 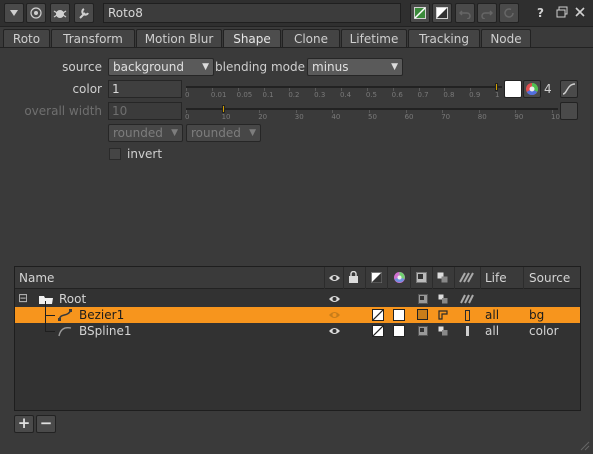 What do you see at coordinates (252, 13) in the screenshot?
I see `node-name-field: Roto8` at bounding box center [252, 13].